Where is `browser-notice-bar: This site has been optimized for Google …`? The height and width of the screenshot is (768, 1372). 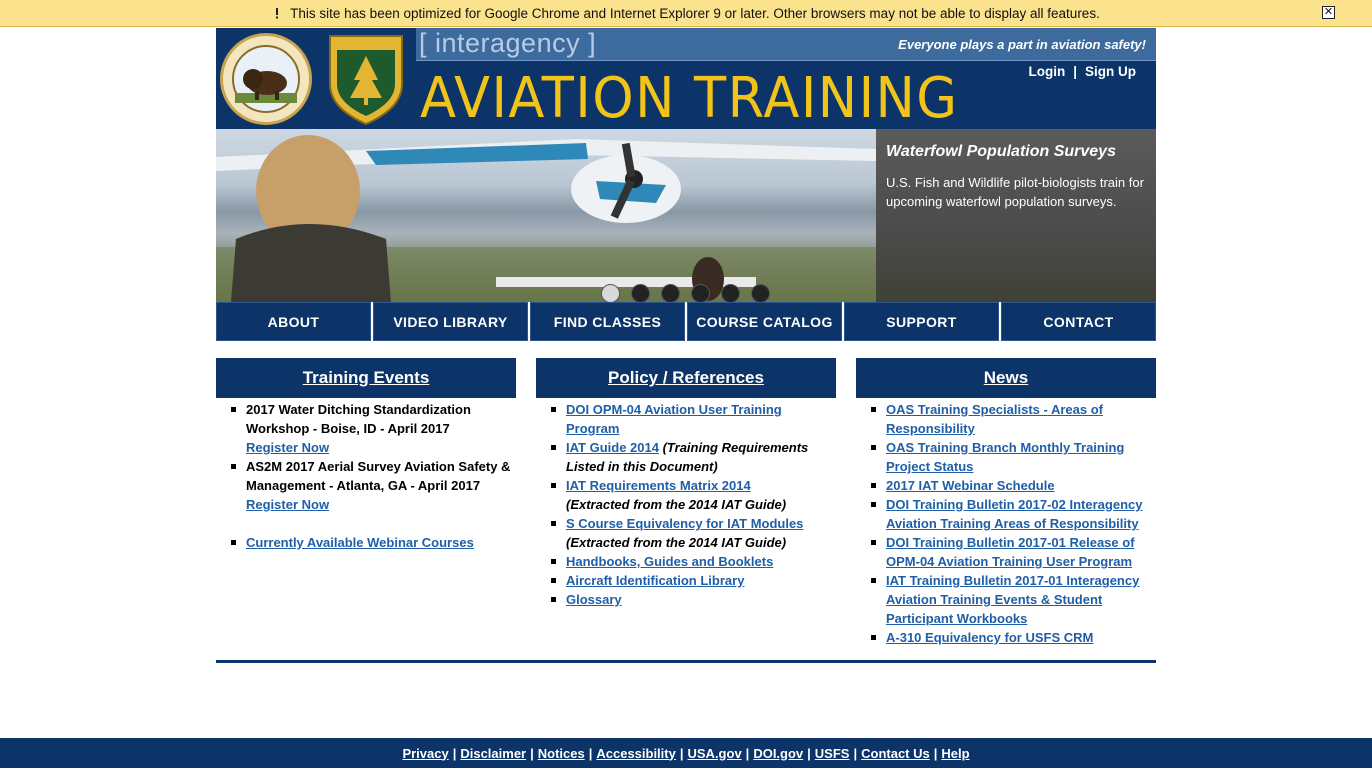
browser-notice-bar: This site has been optimized for Google … is located at coordinates (686, 13).